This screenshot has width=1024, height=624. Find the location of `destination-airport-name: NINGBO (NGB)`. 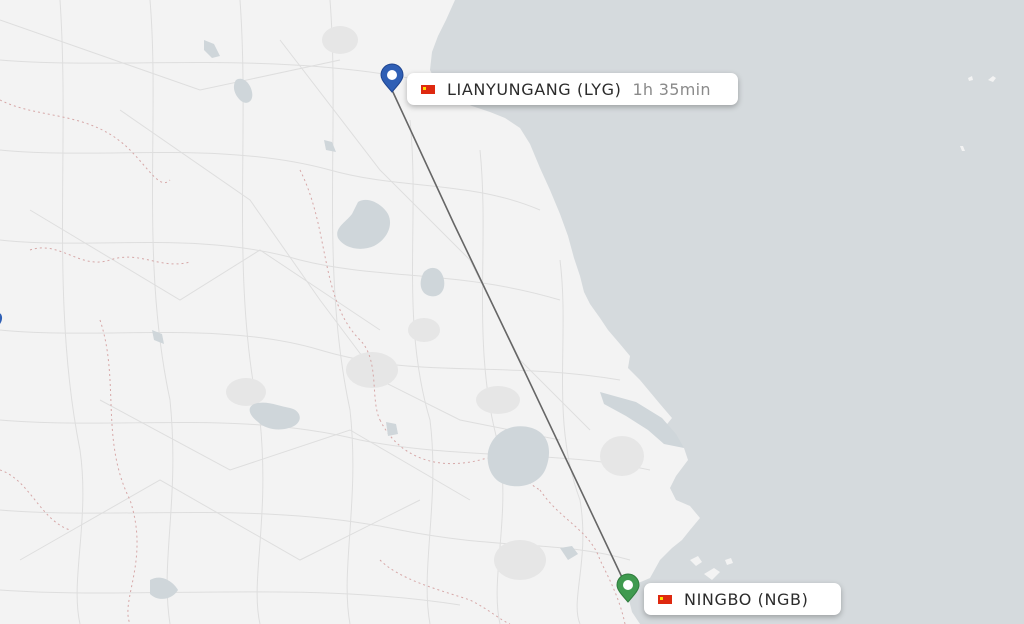

destination-airport-name: NINGBO (NGB) is located at coordinates (746, 599).